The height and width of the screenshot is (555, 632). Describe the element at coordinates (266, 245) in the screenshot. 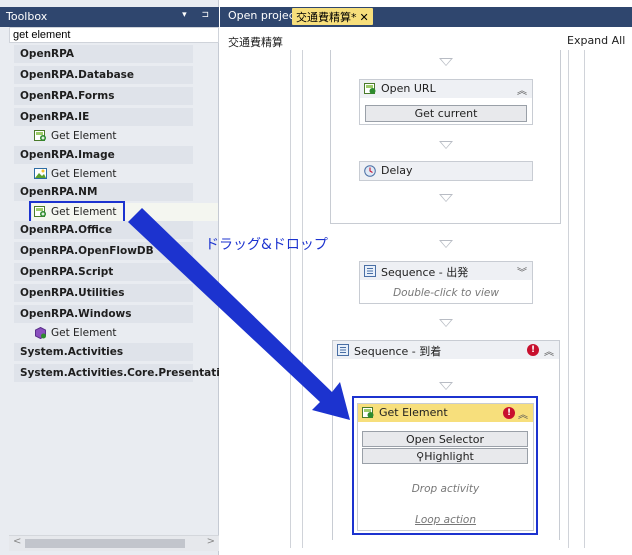

I see `drag-drop-annotation: ドラッグ&ドロップ` at that location.